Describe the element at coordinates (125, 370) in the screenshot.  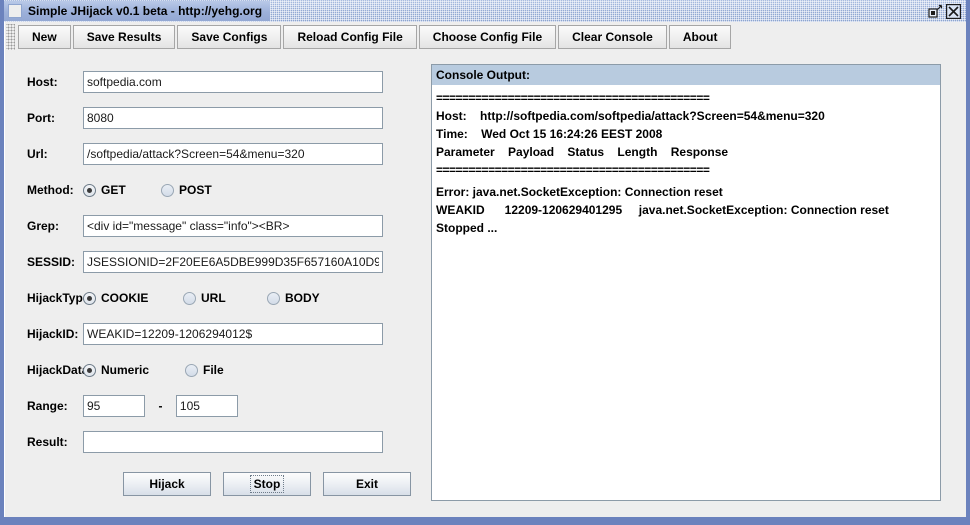
I see `hijack-data-radio-numeric-label: Numeric` at that location.